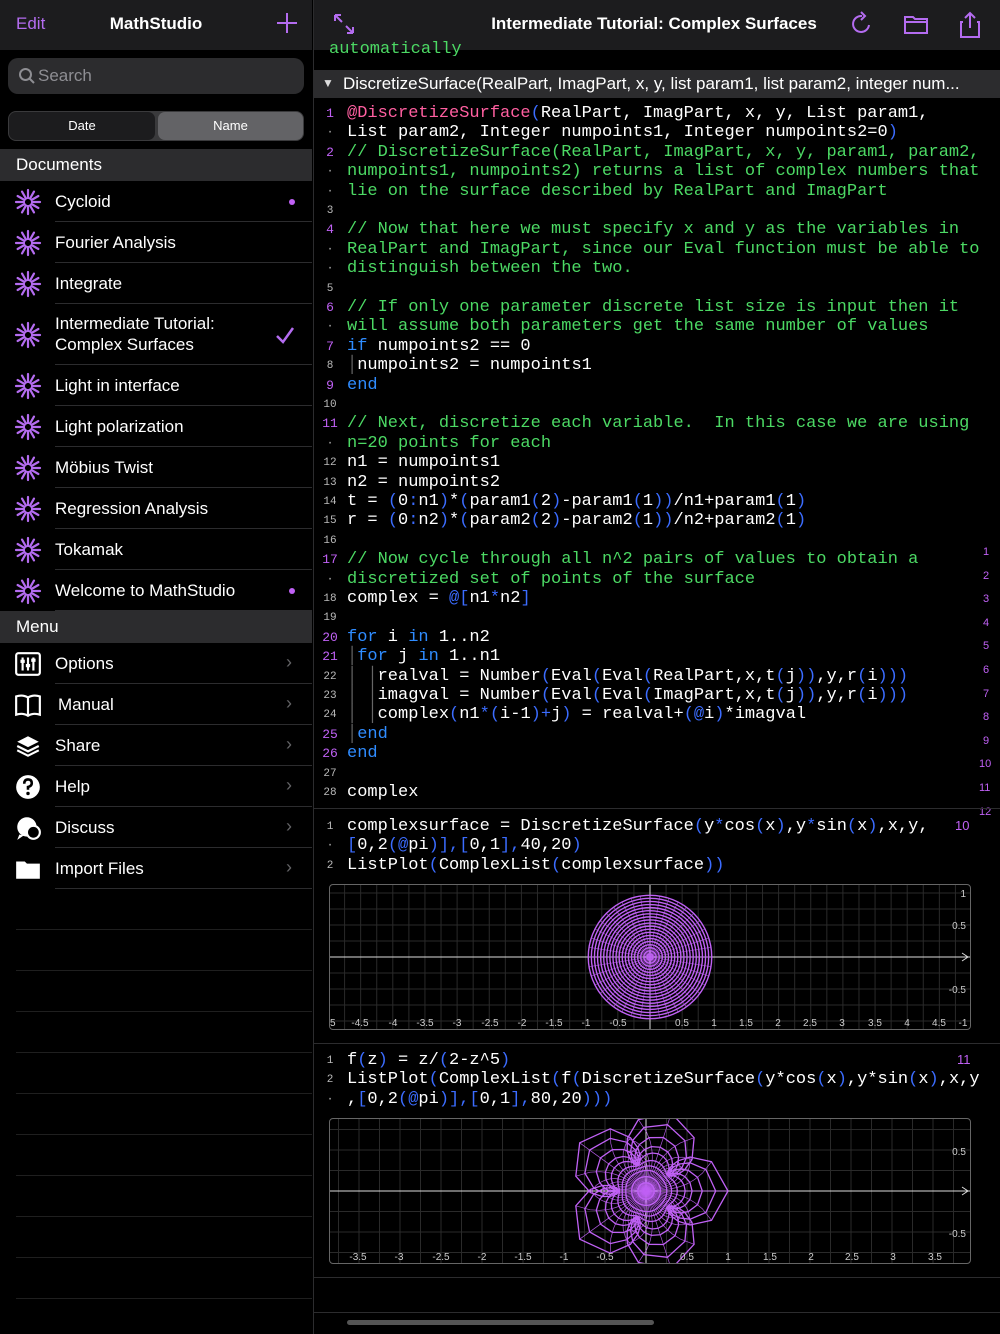  Describe the element at coordinates (523, 1257) in the screenshot. I see `x-tick-label: -1.5` at that location.